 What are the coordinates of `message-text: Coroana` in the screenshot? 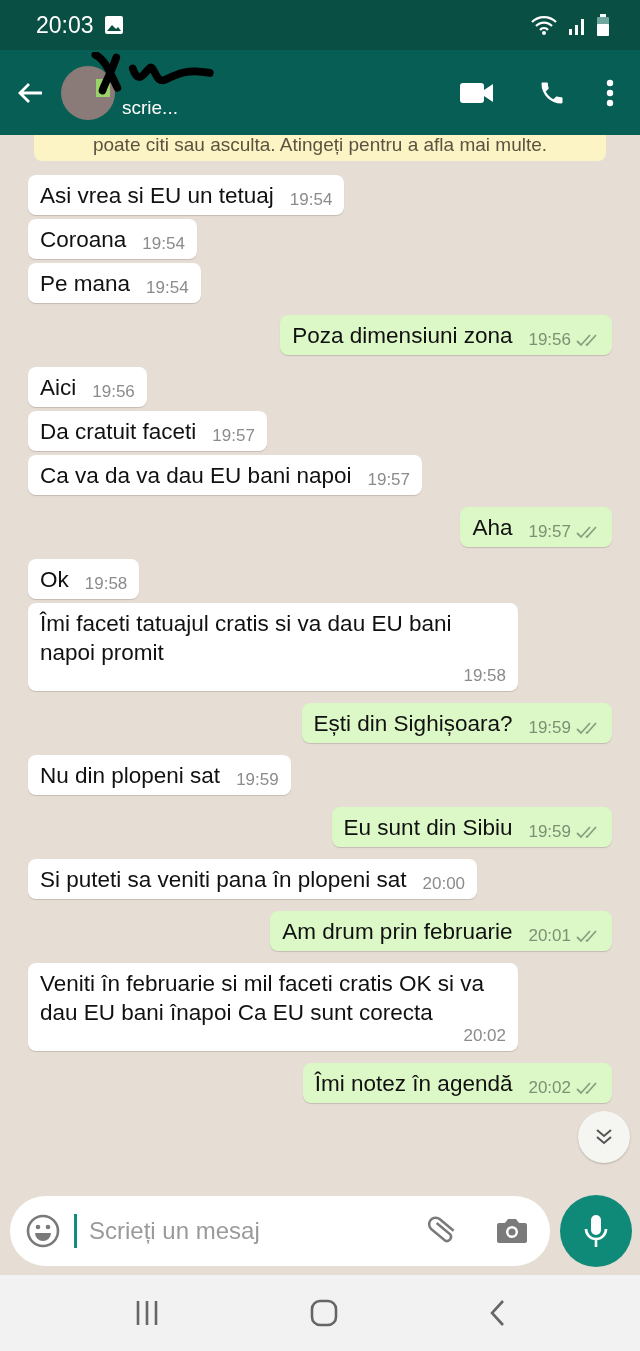 It's located at (83, 240).